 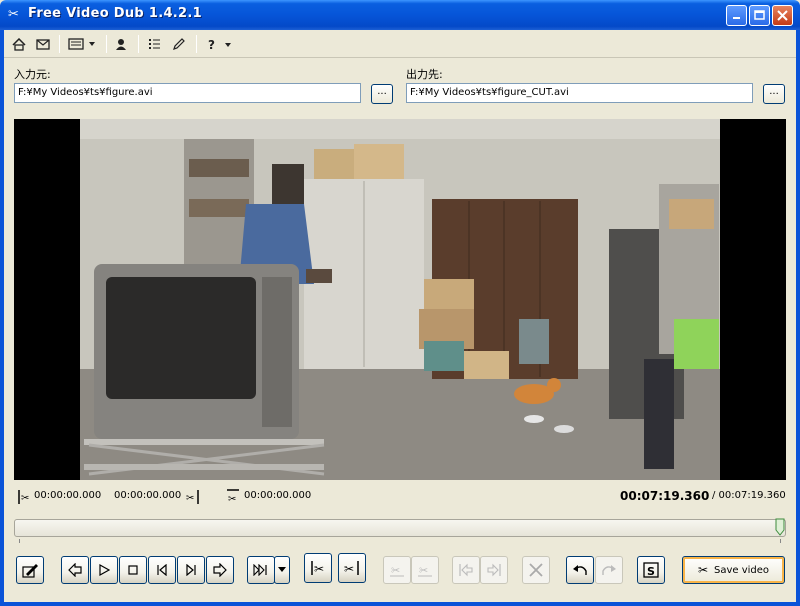 What do you see at coordinates (220, 44) in the screenshot?
I see `help-icon: ?` at bounding box center [220, 44].